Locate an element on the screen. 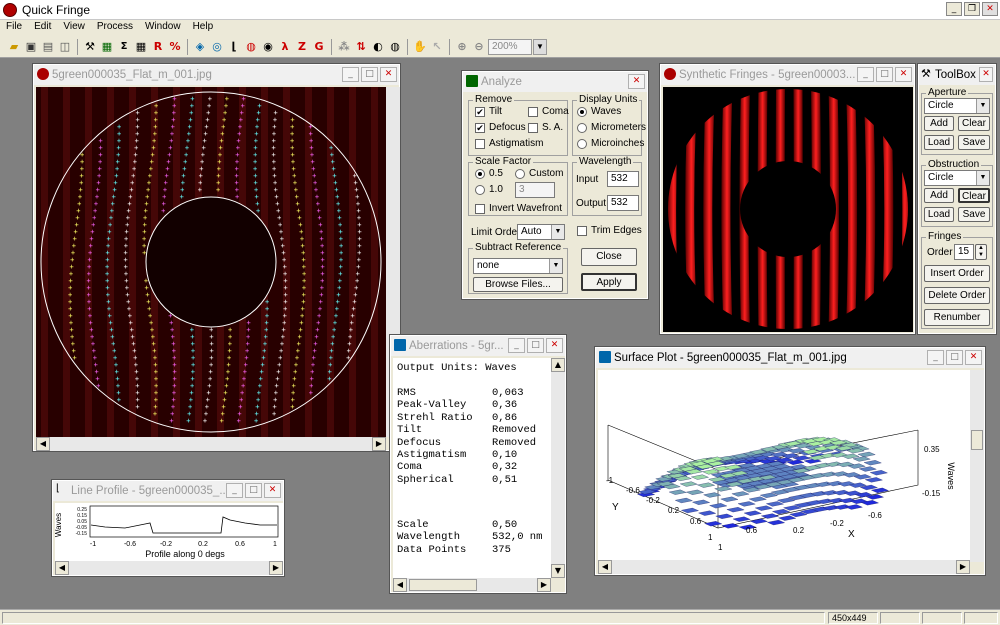  micrometers-radio is located at coordinates (582, 127).